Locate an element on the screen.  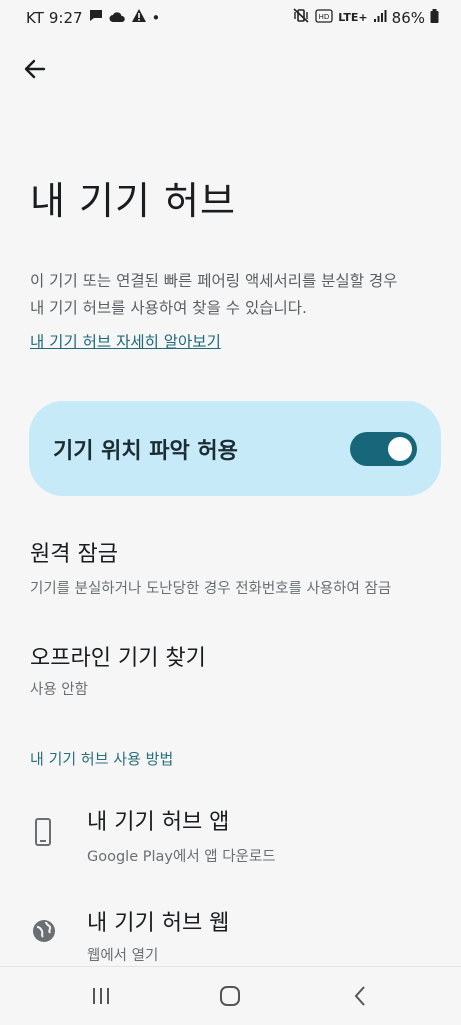
toggle-knob is located at coordinates (400, 449).